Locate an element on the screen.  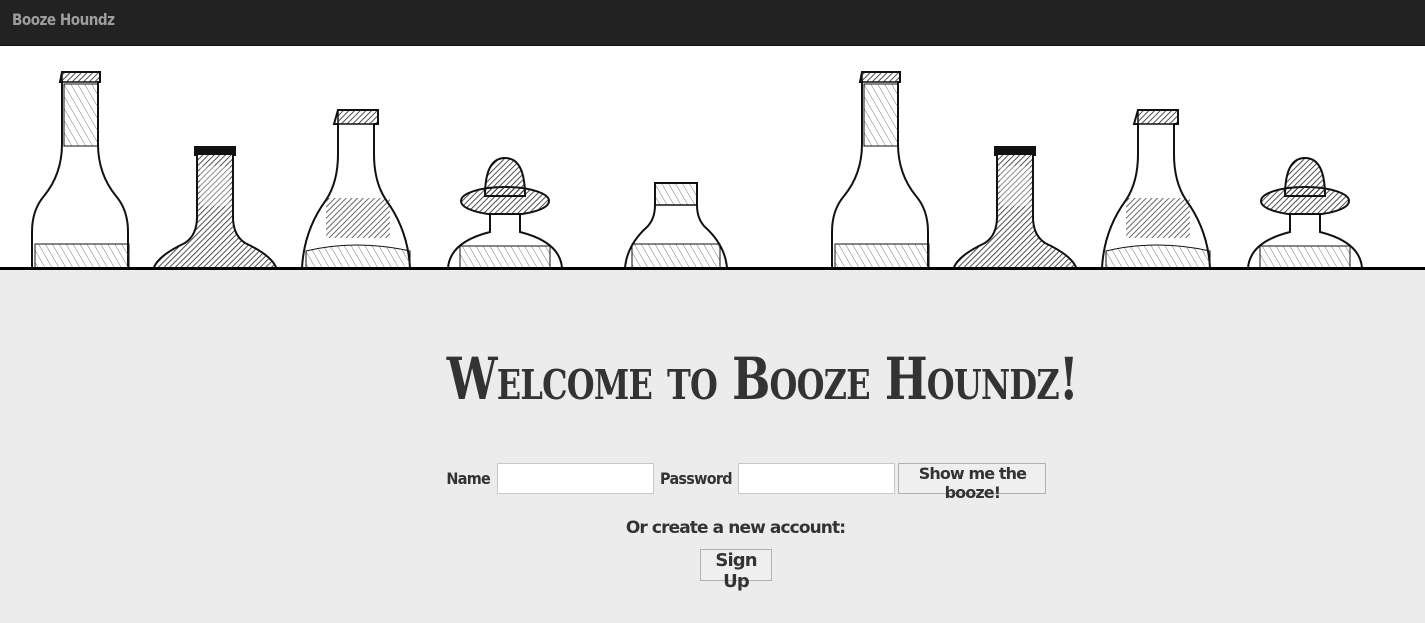
login-button: Show me the booze! is located at coordinates (972, 482).